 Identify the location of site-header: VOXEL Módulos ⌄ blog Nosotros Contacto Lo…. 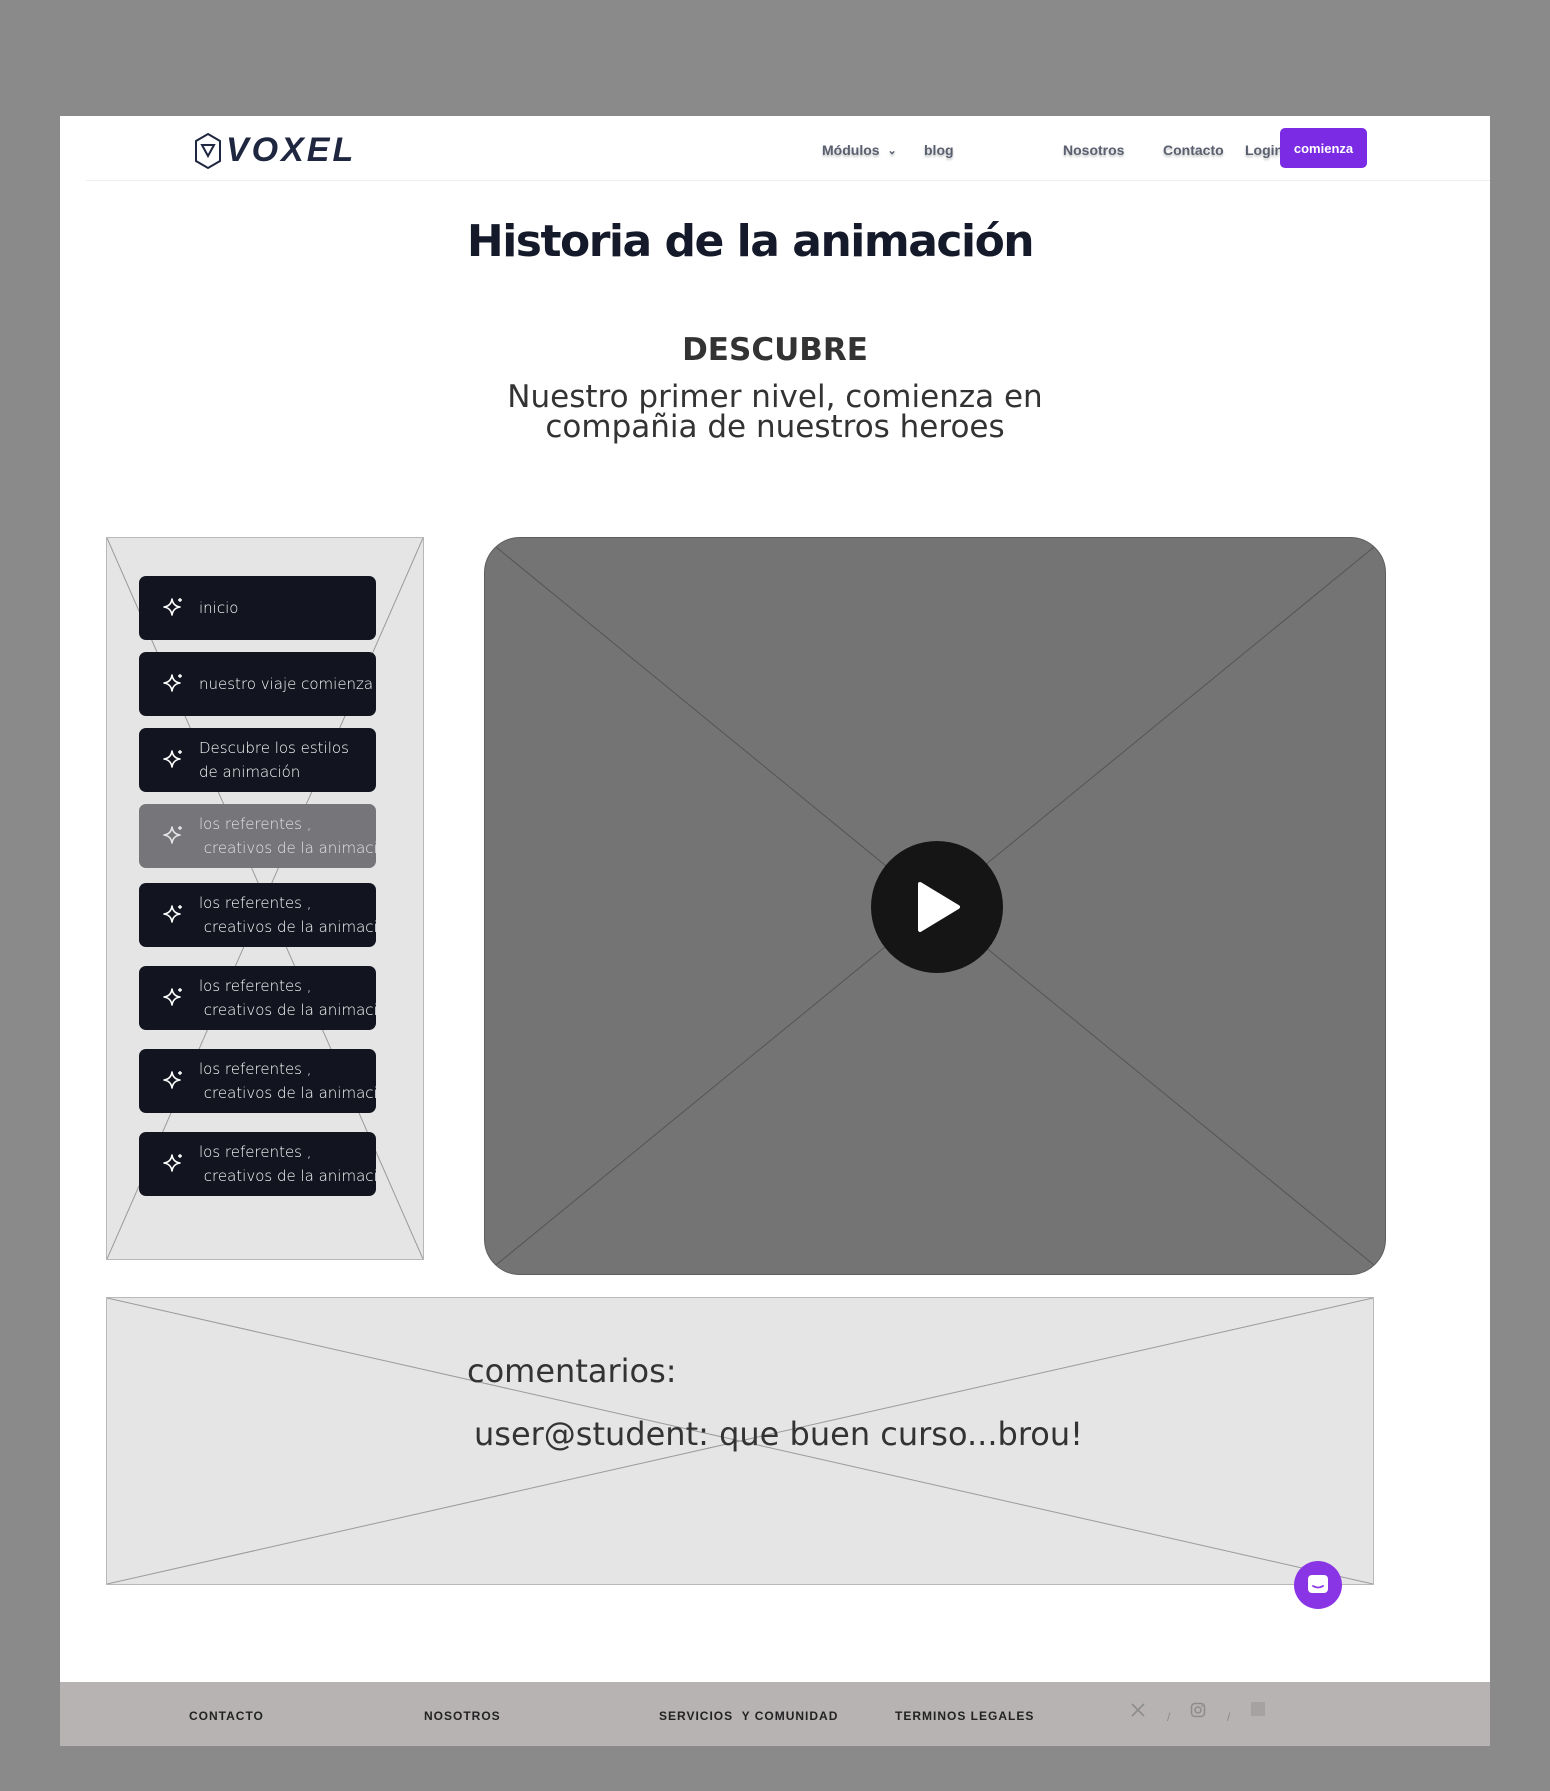
(788, 148).